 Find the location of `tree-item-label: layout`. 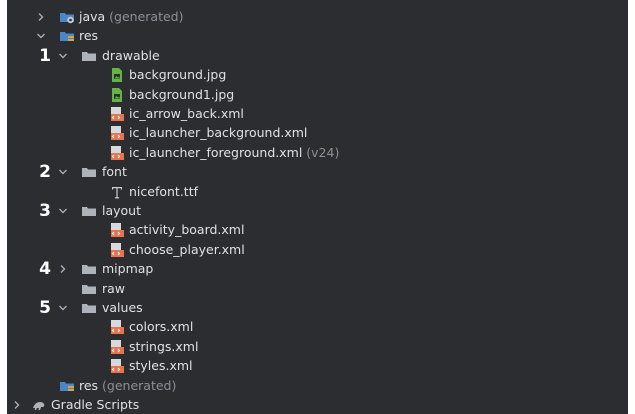

tree-item-label: layout is located at coordinates (121, 211).